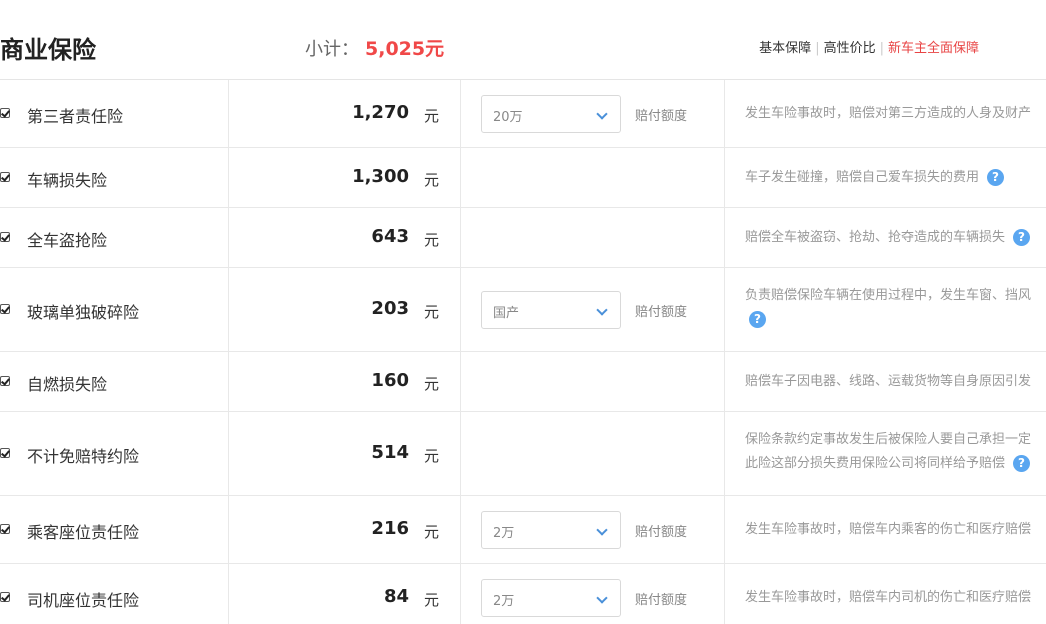 Image resolution: width=1046 pixels, height=624 pixels. Describe the element at coordinates (933, 48) in the screenshot. I see `filter-new-owner: 新车主全面保障` at that location.